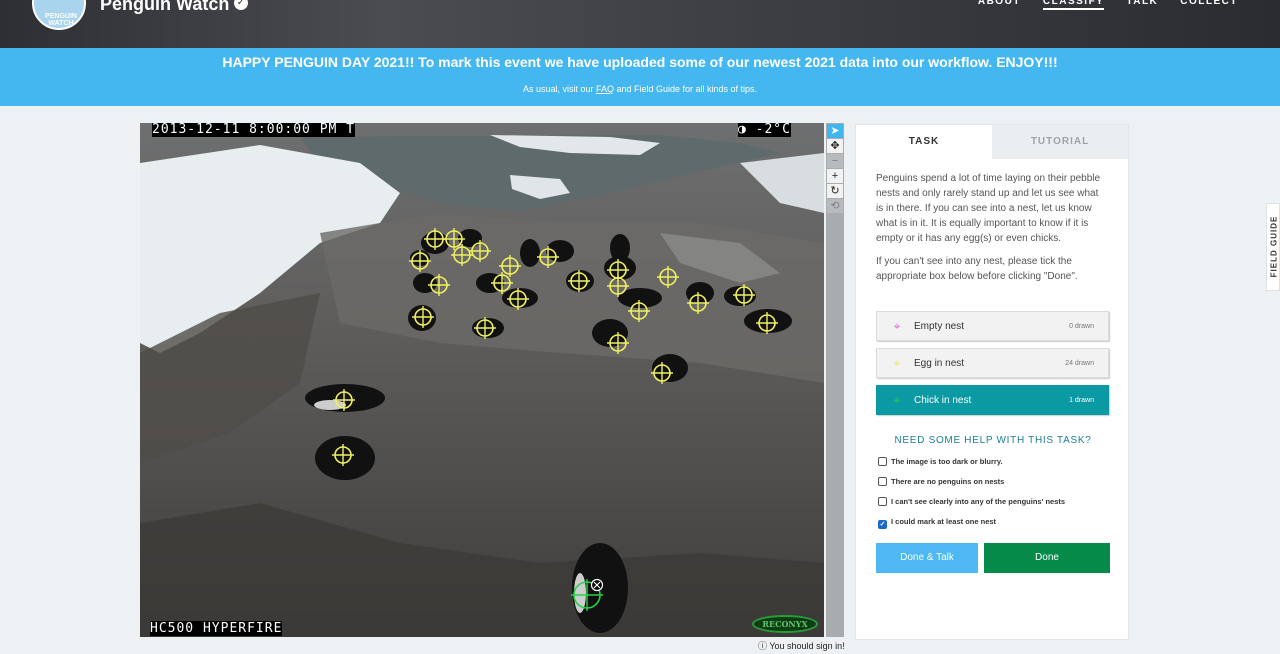 The width and height of the screenshot is (1280, 654). What do you see at coordinates (835, 176) in the screenshot?
I see `zoom-in-icon: +` at bounding box center [835, 176].